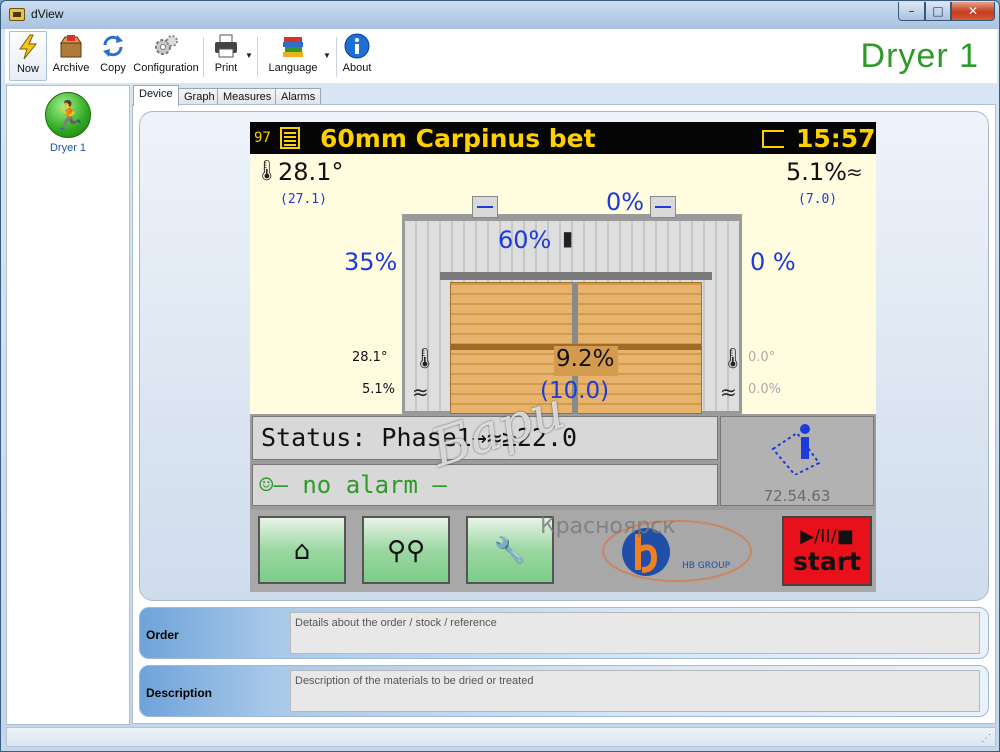  I want to click on archive-button: Archive, so click(71, 57).